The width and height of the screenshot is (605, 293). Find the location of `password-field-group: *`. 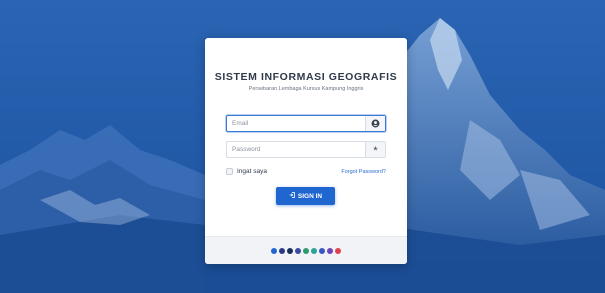

password-field-group: * is located at coordinates (306, 149).